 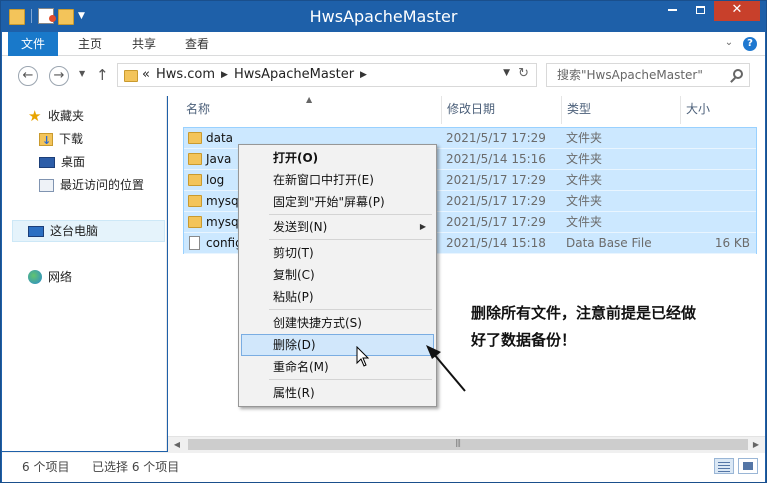 What do you see at coordinates (750, 44) in the screenshot?
I see `help-icon: ?` at bounding box center [750, 44].